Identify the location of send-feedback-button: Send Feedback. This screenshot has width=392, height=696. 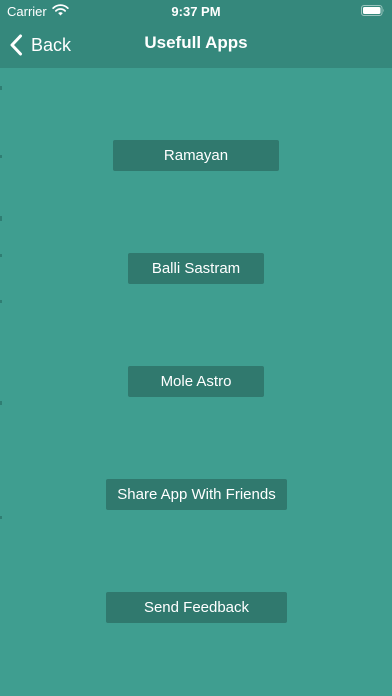
(196, 607).